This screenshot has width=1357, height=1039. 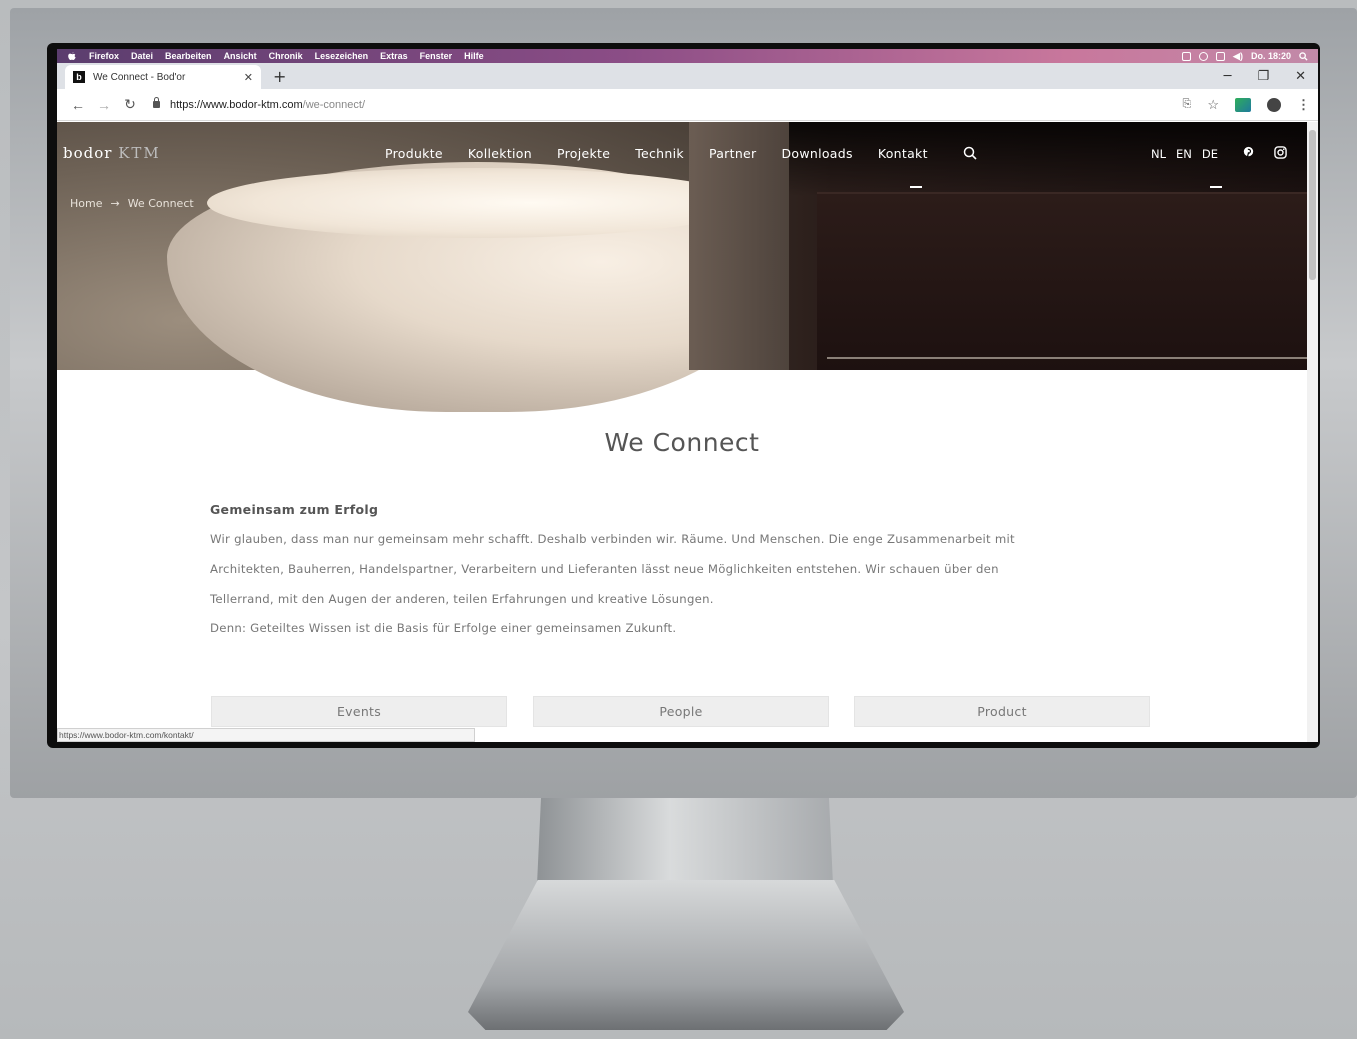 I want to click on menubar-clock: Do. 18:20, so click(x=1271, y=56).